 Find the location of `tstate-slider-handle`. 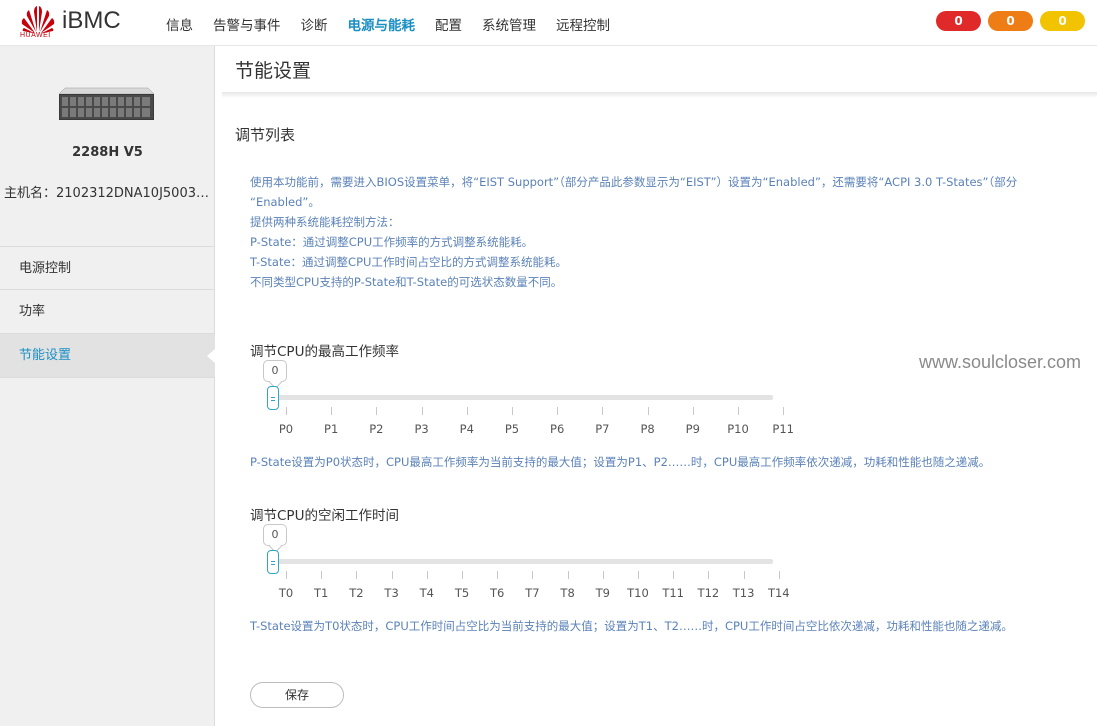

tstate-slider-handle is located at coordinates (273, 562).